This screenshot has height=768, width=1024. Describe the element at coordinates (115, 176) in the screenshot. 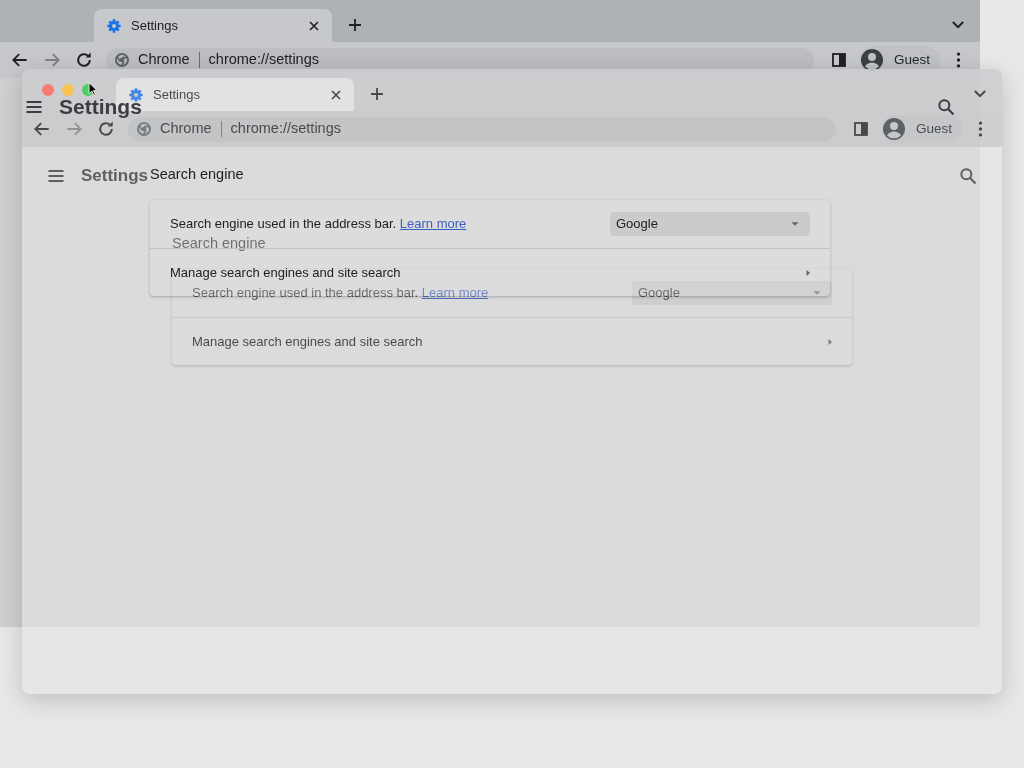

I see `page-title: Settings` at that location.